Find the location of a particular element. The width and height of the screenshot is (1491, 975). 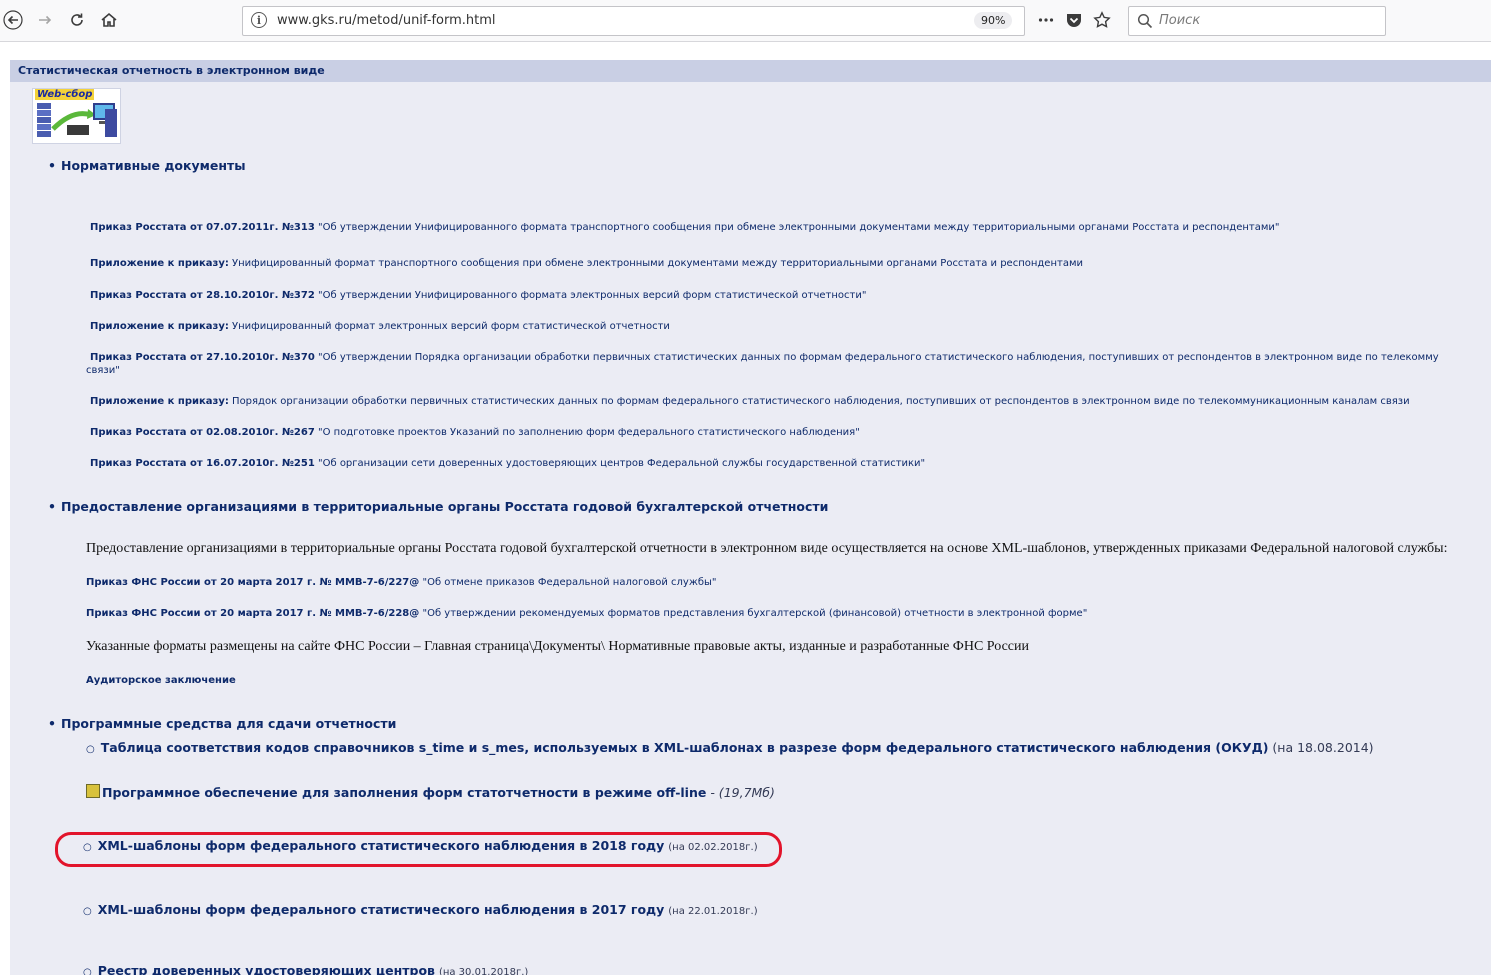

forward-icon is located at coordinates (45, 20).